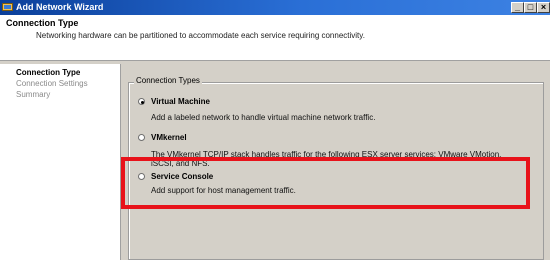  I want to click on minimize-button: _, so click(517, 7).